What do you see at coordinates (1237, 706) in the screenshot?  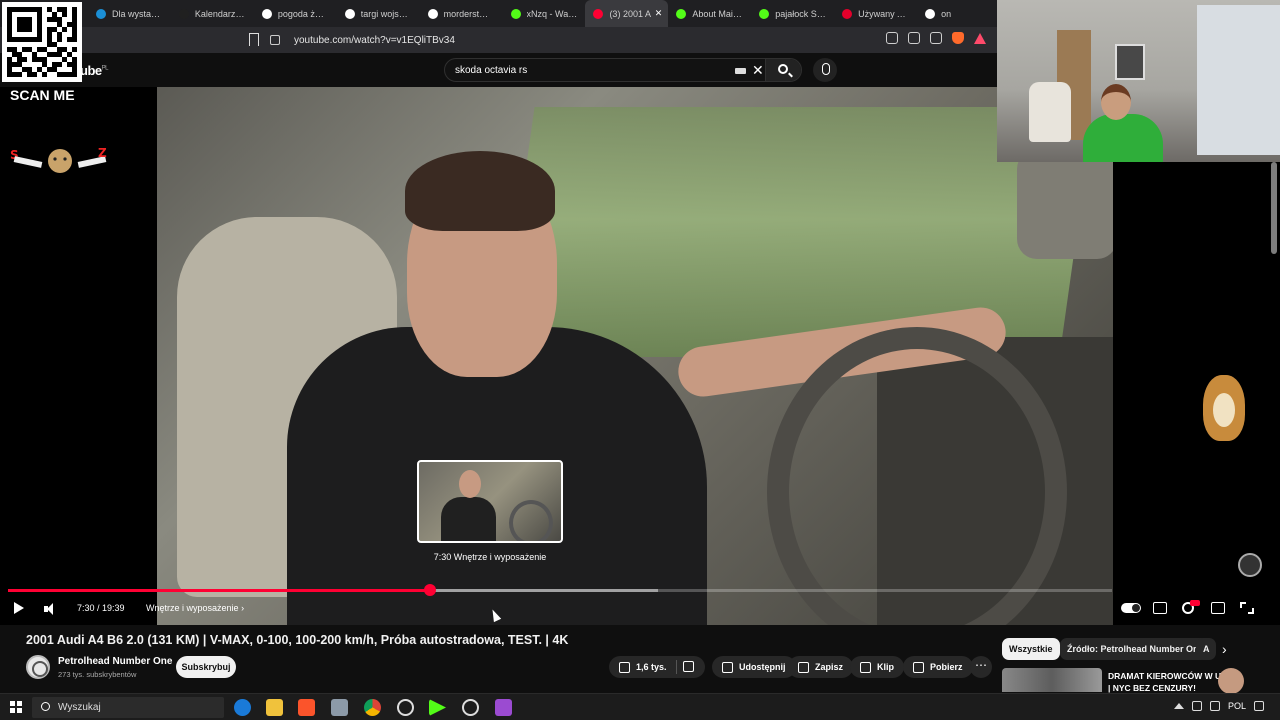 I see `language-indicator: POL` at bounding box center [1237, 706].